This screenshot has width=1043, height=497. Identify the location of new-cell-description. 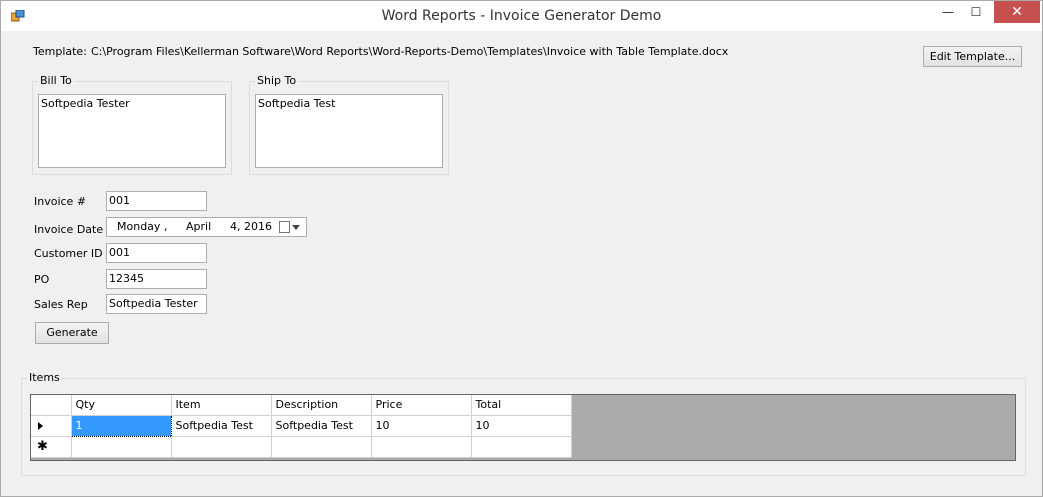
(321, 447).